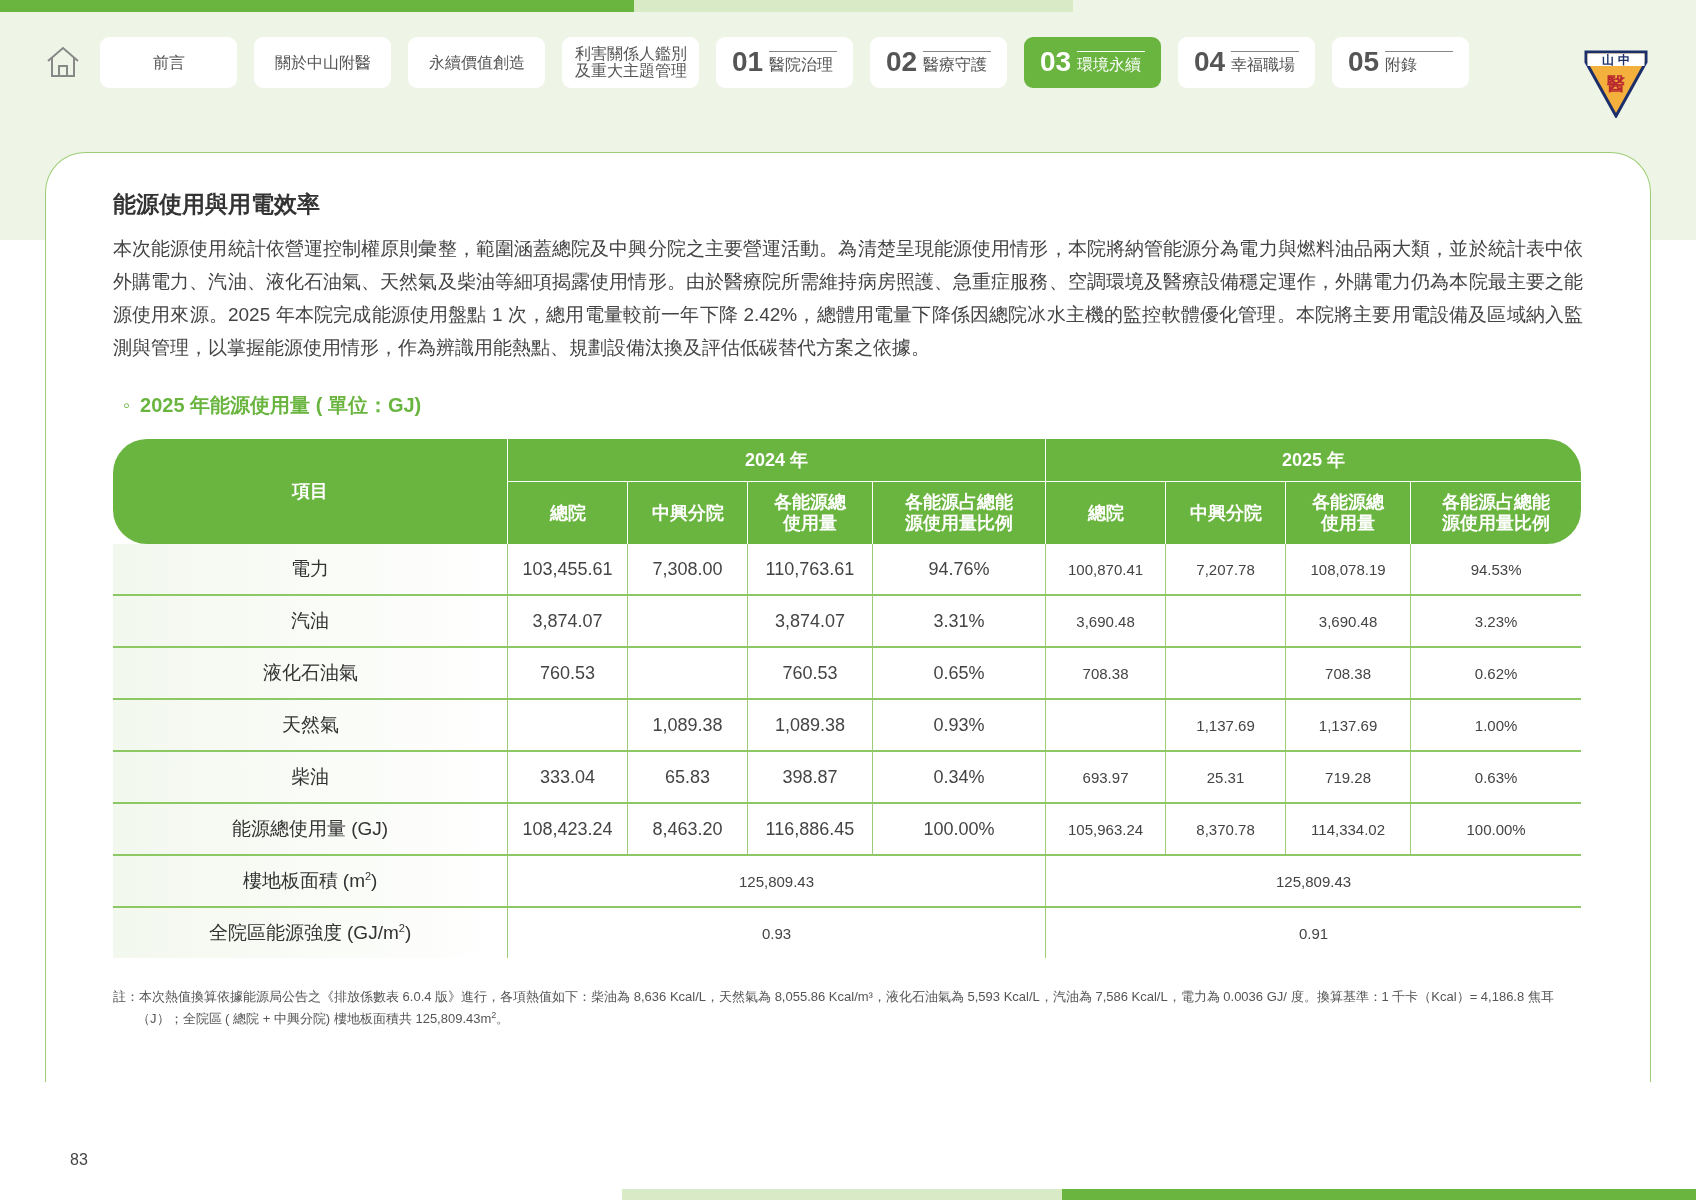  What do you see at coordinates (809, 570) in the screenshot?
I see `table-cell: 110,763.61` at bounding box center [809, 570].